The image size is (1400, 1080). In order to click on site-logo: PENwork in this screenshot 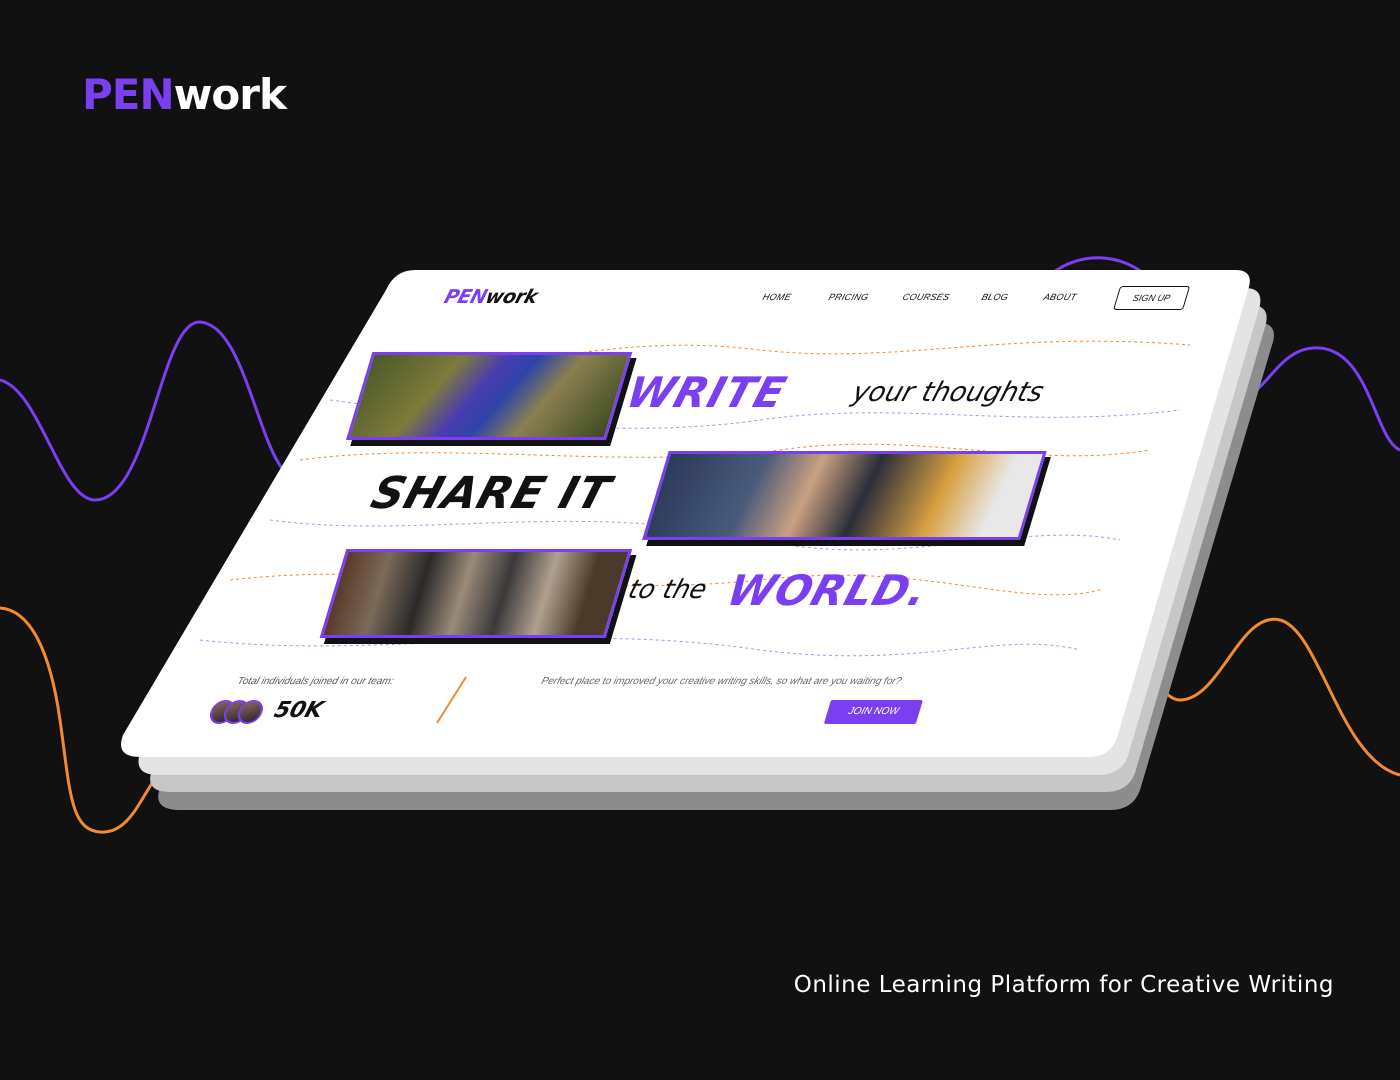, I will do `click(491, 297)`.